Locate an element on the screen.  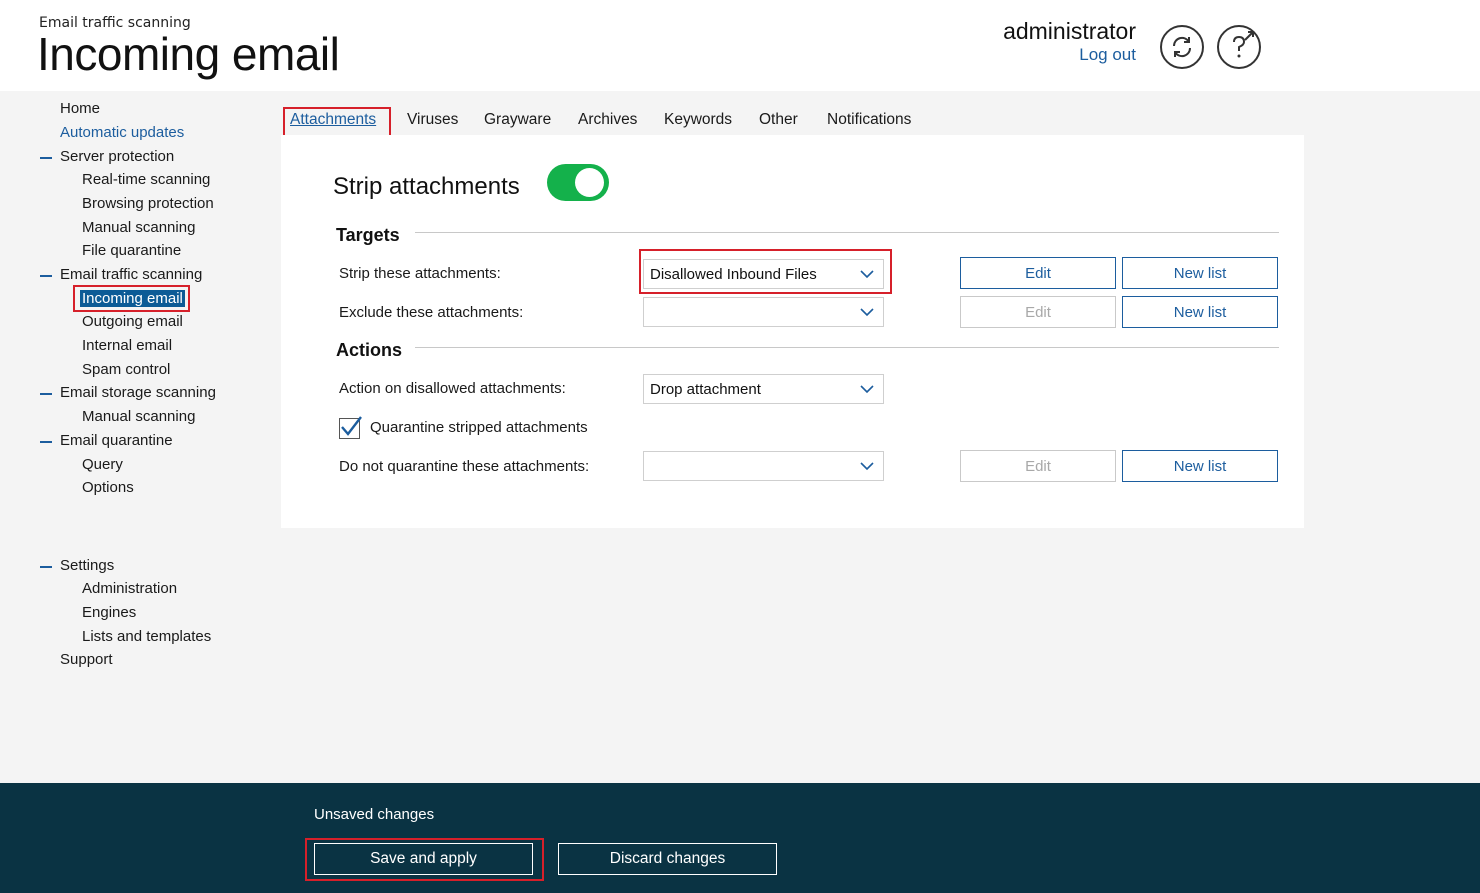
sidebar-item-options: Options is located at coordinates (108, 487).